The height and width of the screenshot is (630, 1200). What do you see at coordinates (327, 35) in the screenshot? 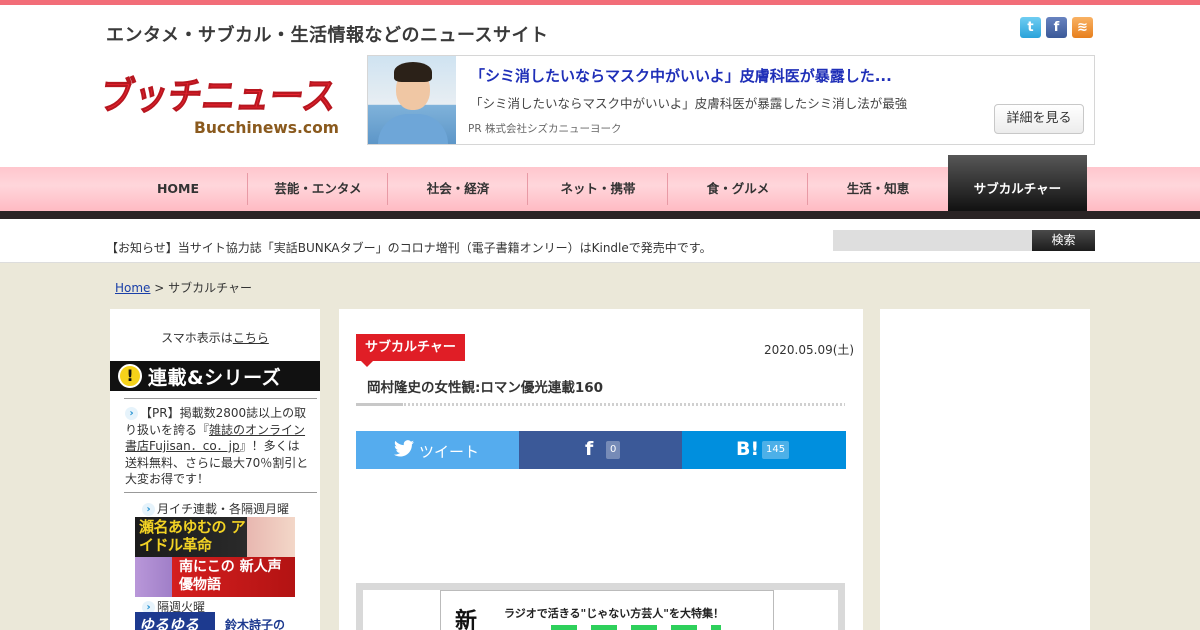
I see `site-tagline: エンタメ・サブカル・生活情報などのニュースサイト` at bounding box center [327, 35].